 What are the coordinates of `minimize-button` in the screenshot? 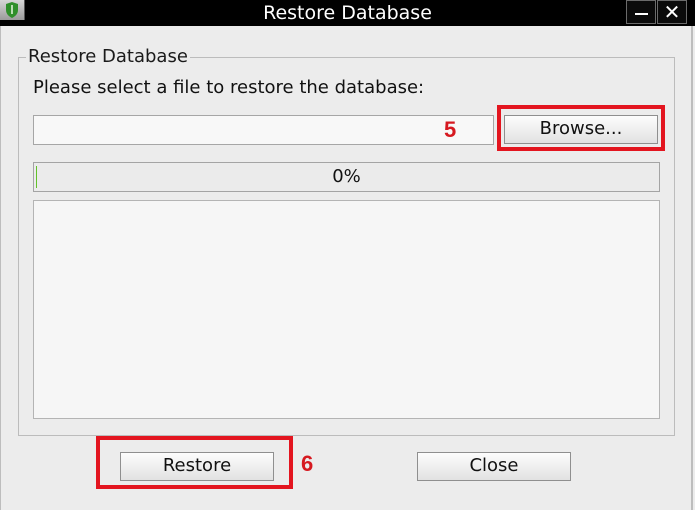 It's located at (641, 12).